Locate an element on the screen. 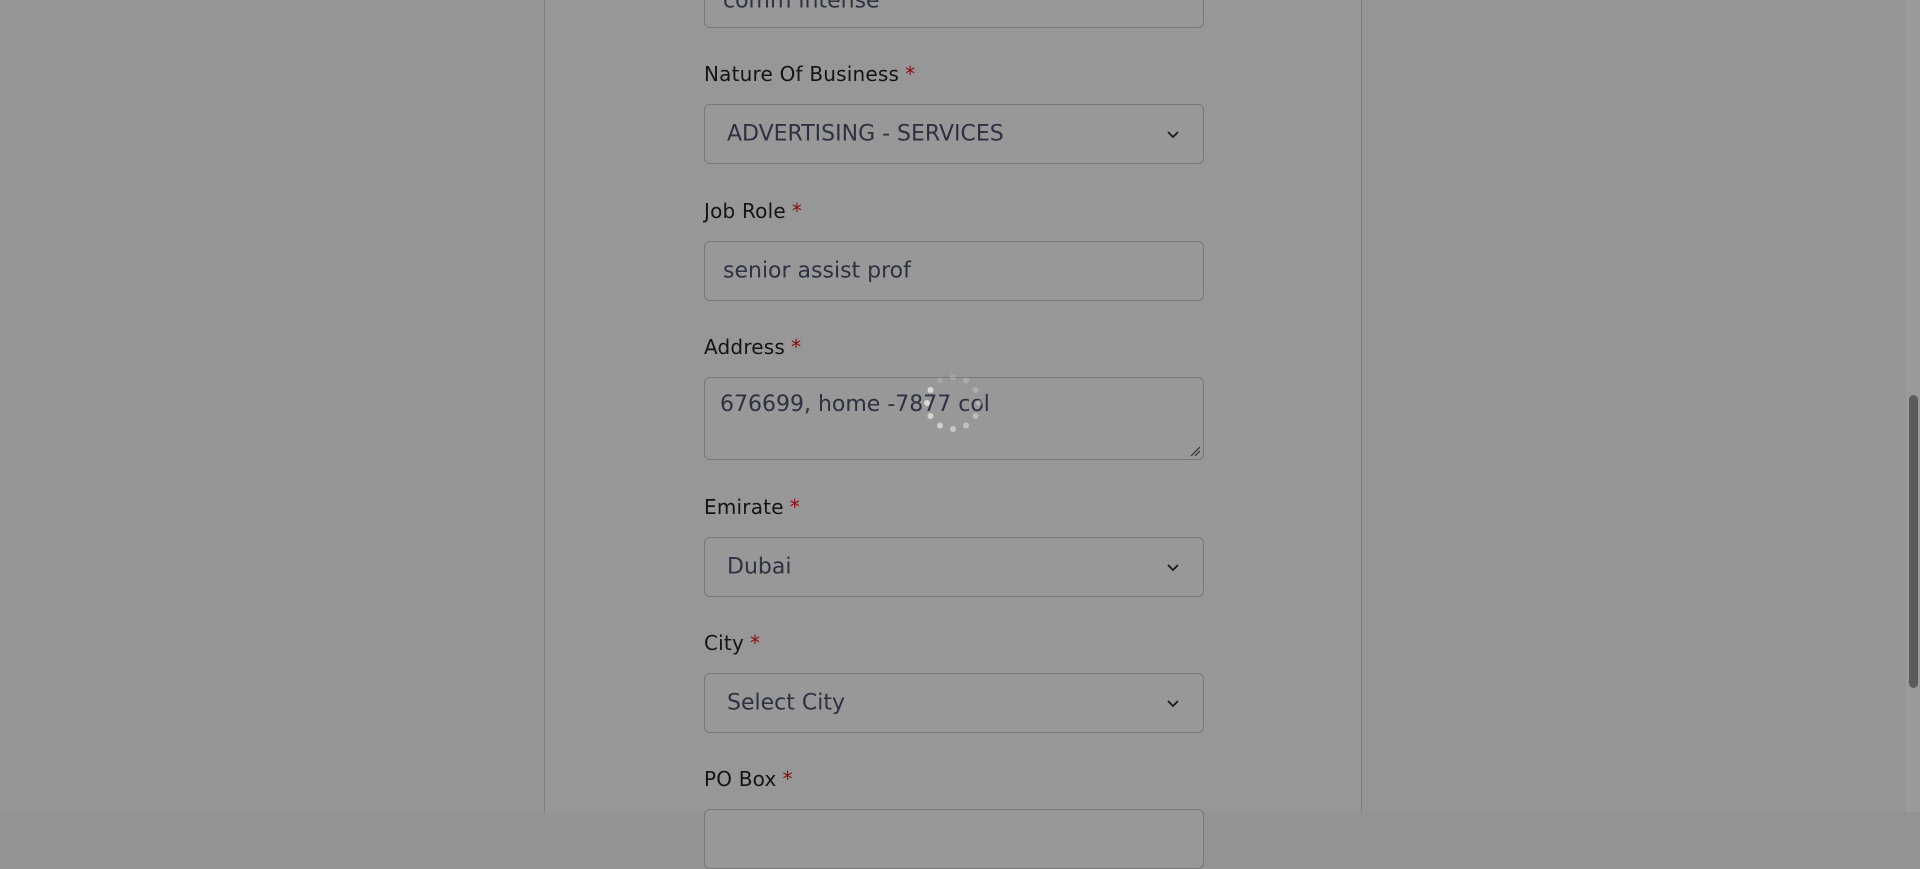  scrollbar-track is located at coordinates (1913, 406).